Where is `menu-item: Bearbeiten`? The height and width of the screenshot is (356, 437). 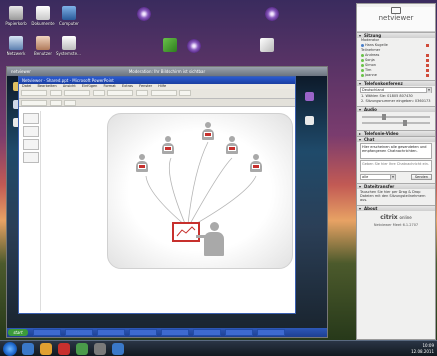 menu-item: Bearbeiten is located at coordinates (46, 86).